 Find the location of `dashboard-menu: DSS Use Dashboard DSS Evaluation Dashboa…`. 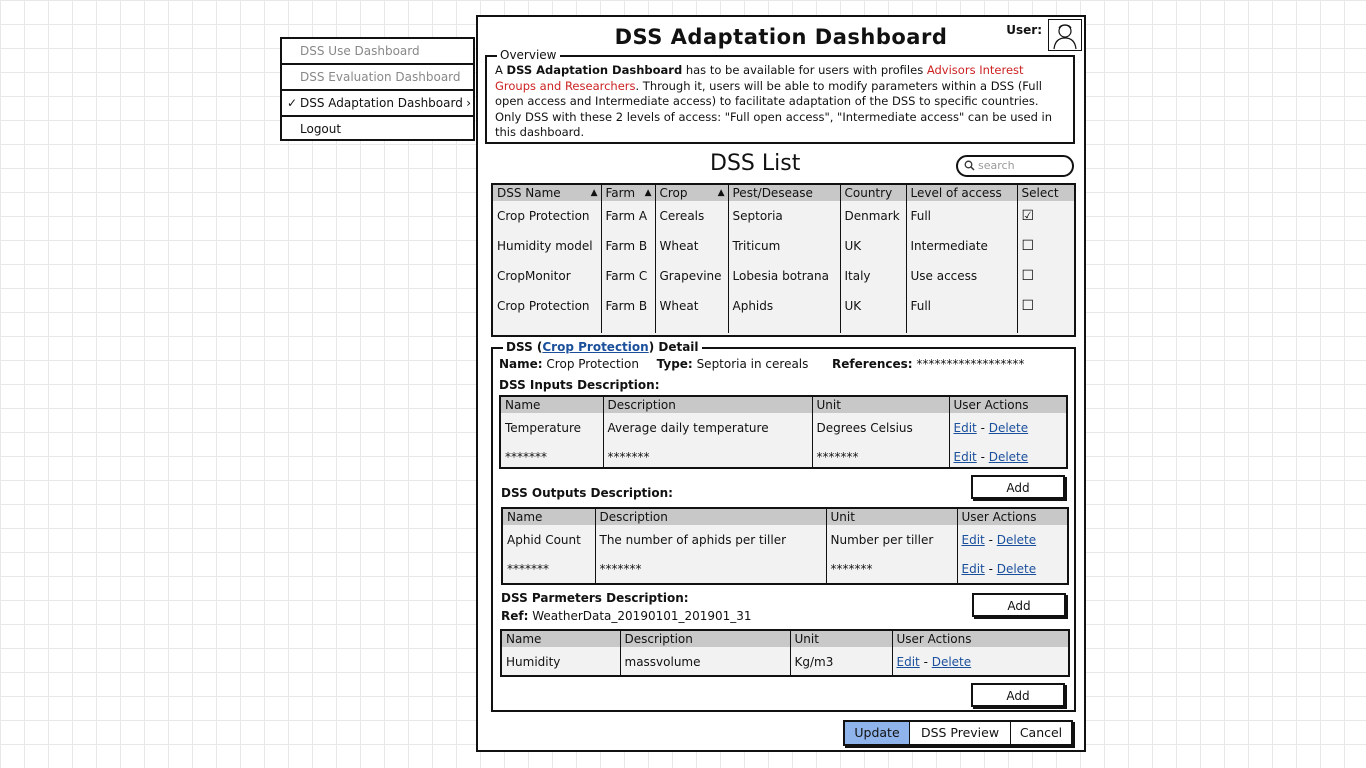

dashboard-menu: DSS Use Dashboard DSS Evaluation Dashboa… is located at coordinates (377, 89).